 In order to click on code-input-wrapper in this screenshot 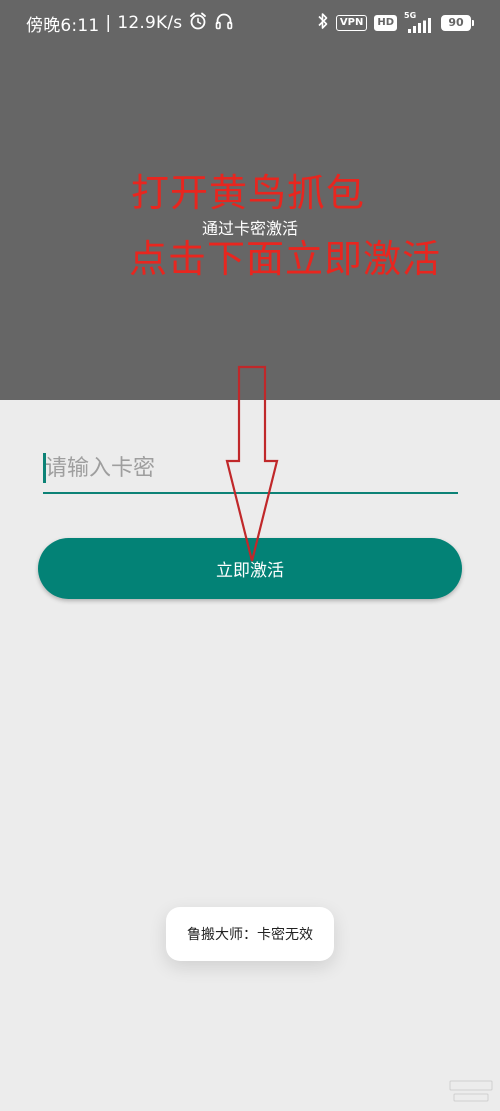, I will do `click(250, 471)`.